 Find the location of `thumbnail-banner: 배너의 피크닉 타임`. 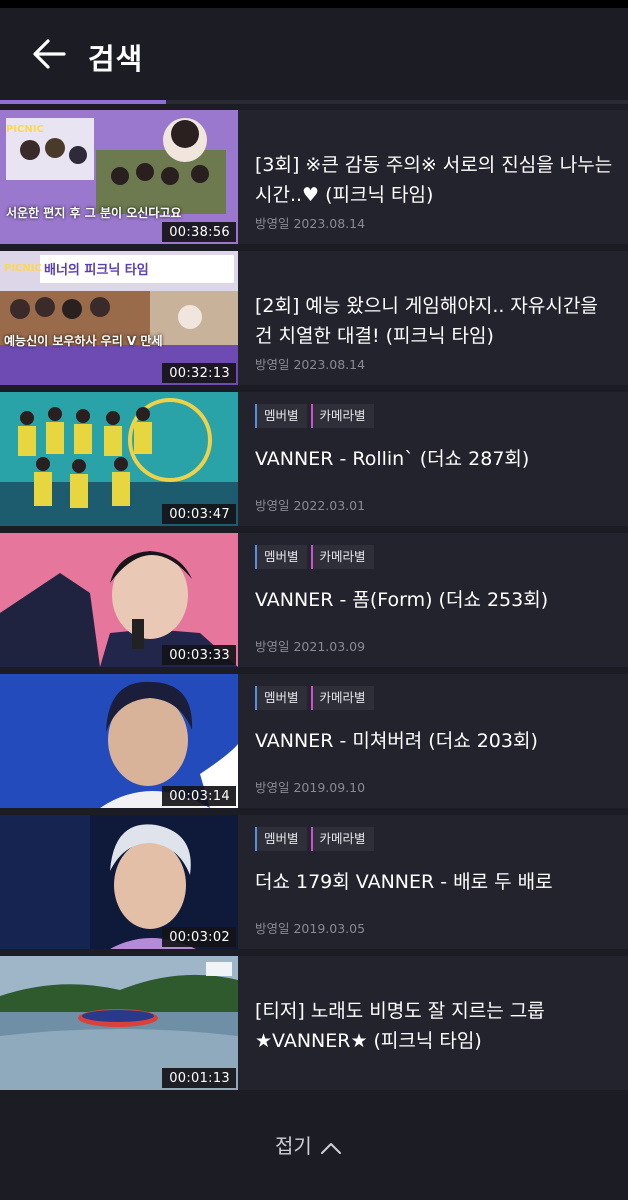

thumbnail-banner: 배너의 피크닉 타임 is located at coordinates (96, 270).